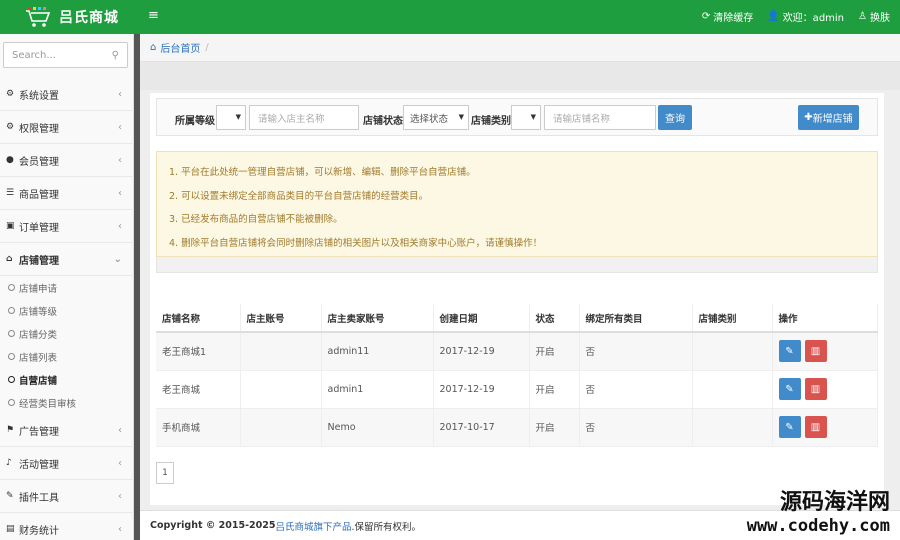  What do you see at coordinates (67, 193) in the screenshot?
I see `sidebar-item-goods: ☰ 商品管理 ‹` at bounding box center [67, 193].